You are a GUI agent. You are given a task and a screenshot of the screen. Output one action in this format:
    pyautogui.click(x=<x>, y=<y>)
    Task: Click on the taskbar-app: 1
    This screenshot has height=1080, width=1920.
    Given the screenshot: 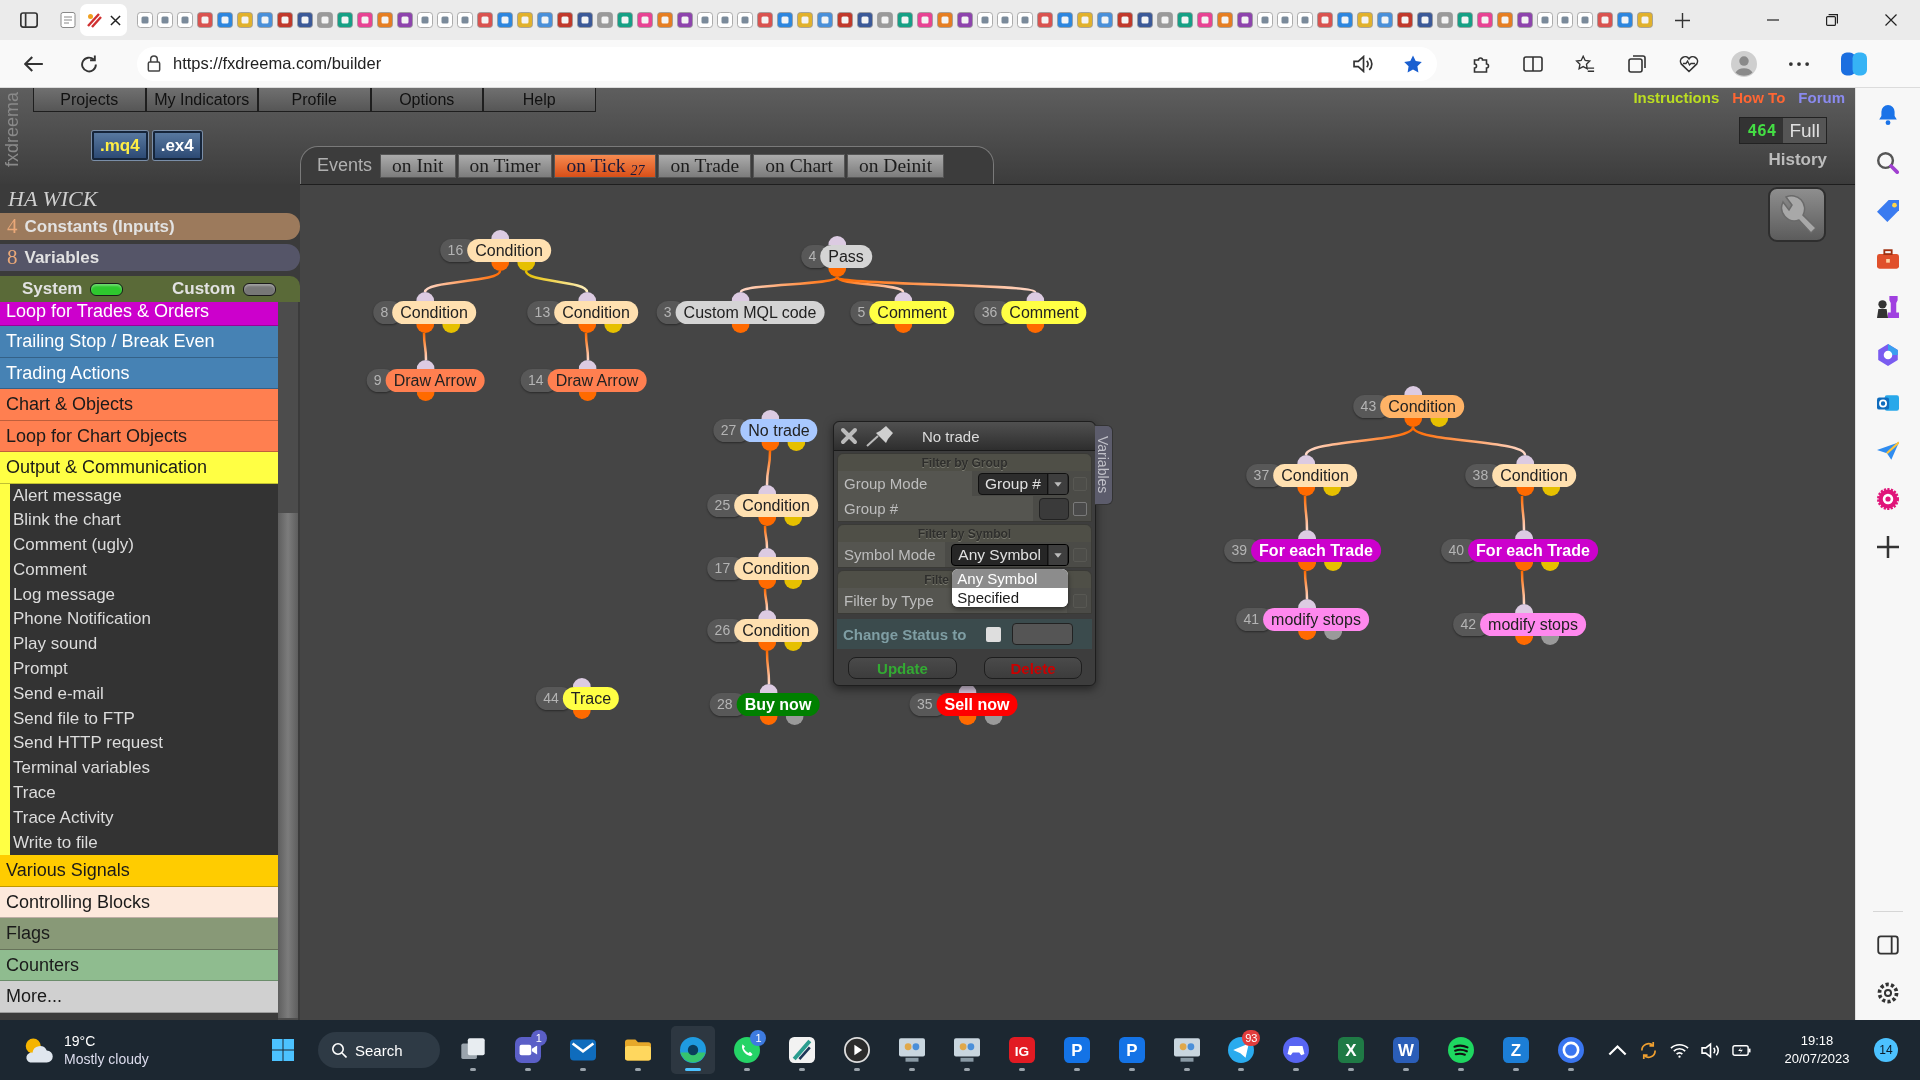 What is the action you would take?
    pyautogui.click(x=747, y=1050)
    